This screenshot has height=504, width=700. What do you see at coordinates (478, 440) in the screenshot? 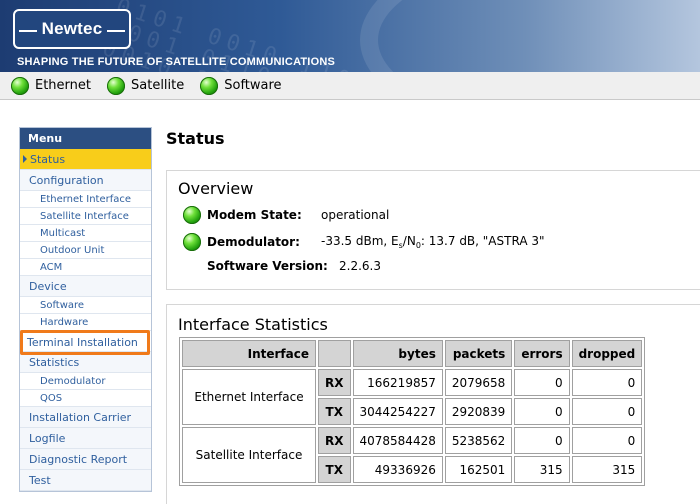
I see `packets-cell: 5238562` at bounding box center [478, 440].